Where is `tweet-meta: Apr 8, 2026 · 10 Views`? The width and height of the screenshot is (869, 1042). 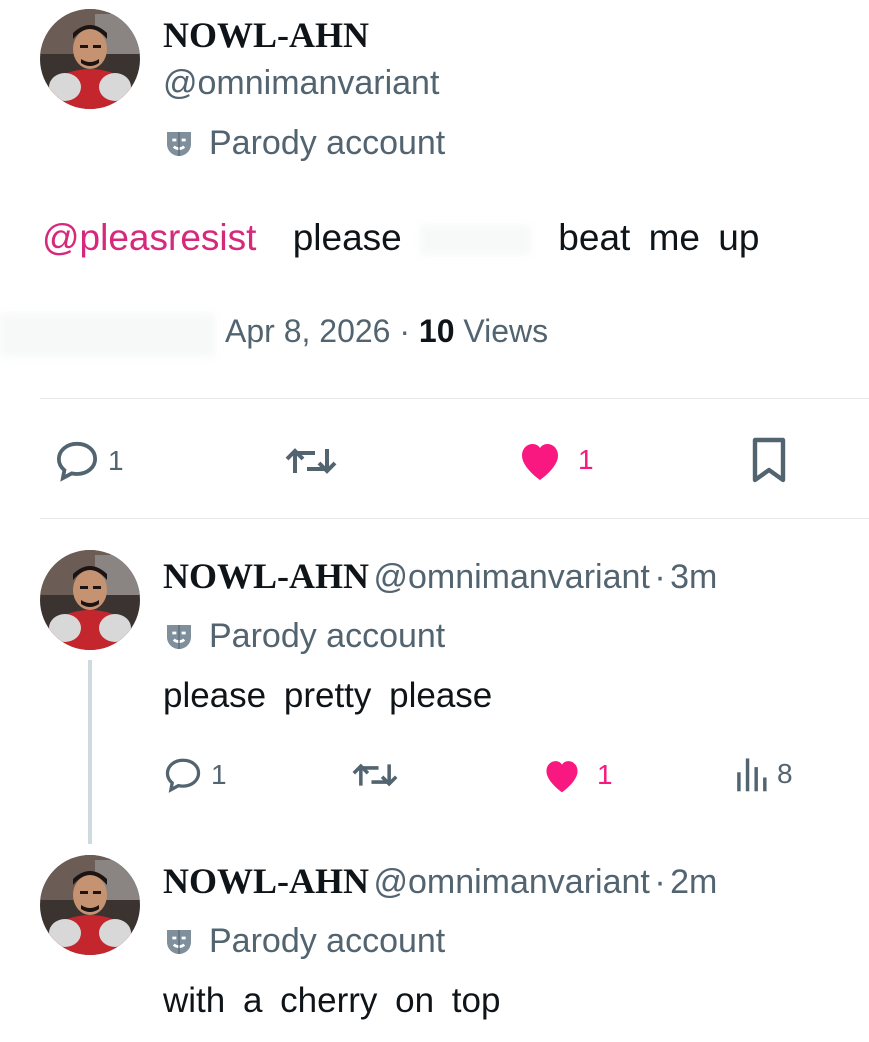 tweet-meta: Apr 8, 2026 · 10 Views is located at coordinates (386, 331).